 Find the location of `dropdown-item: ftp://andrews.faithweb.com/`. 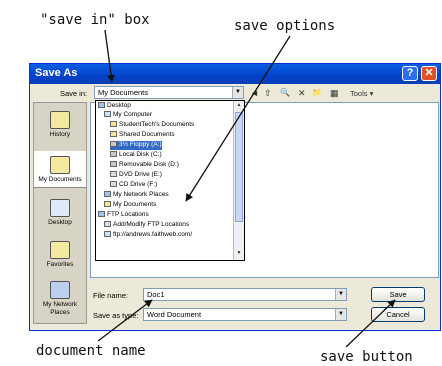

dropdown-item: ftp://andrews.faithweb.com/ is located at coordinates (148, 235).